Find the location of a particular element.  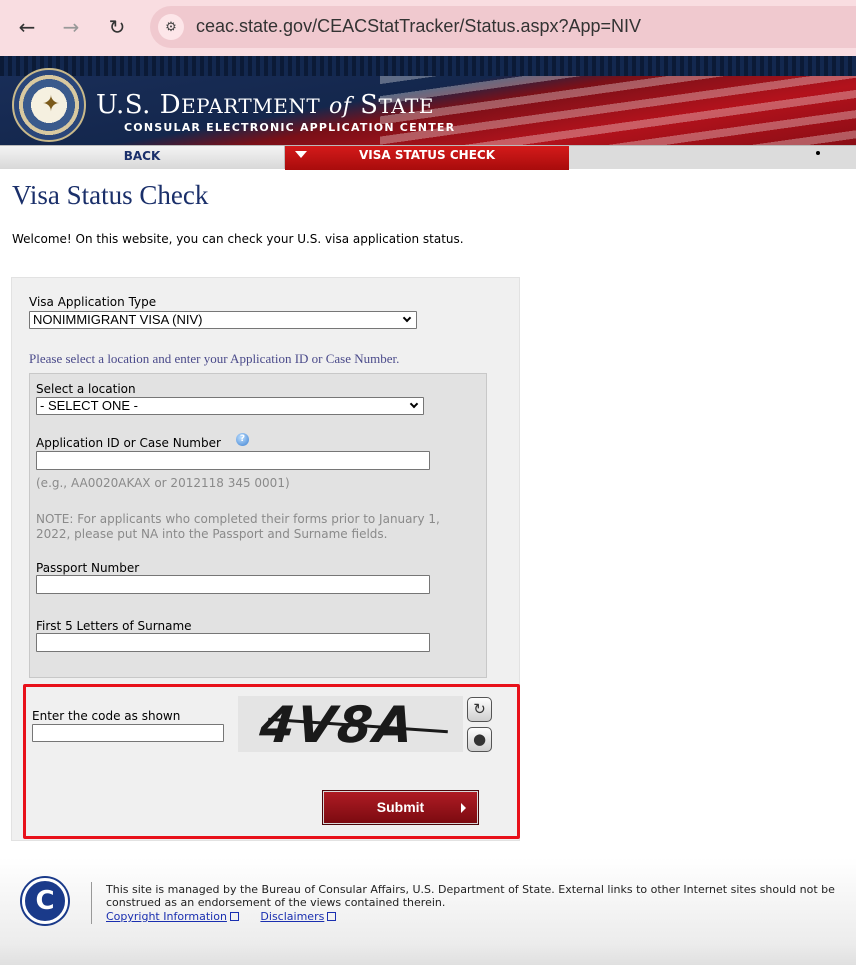

tab-visa-status-check: VISA STATUS CHECK is located at coordinates (427, 158).